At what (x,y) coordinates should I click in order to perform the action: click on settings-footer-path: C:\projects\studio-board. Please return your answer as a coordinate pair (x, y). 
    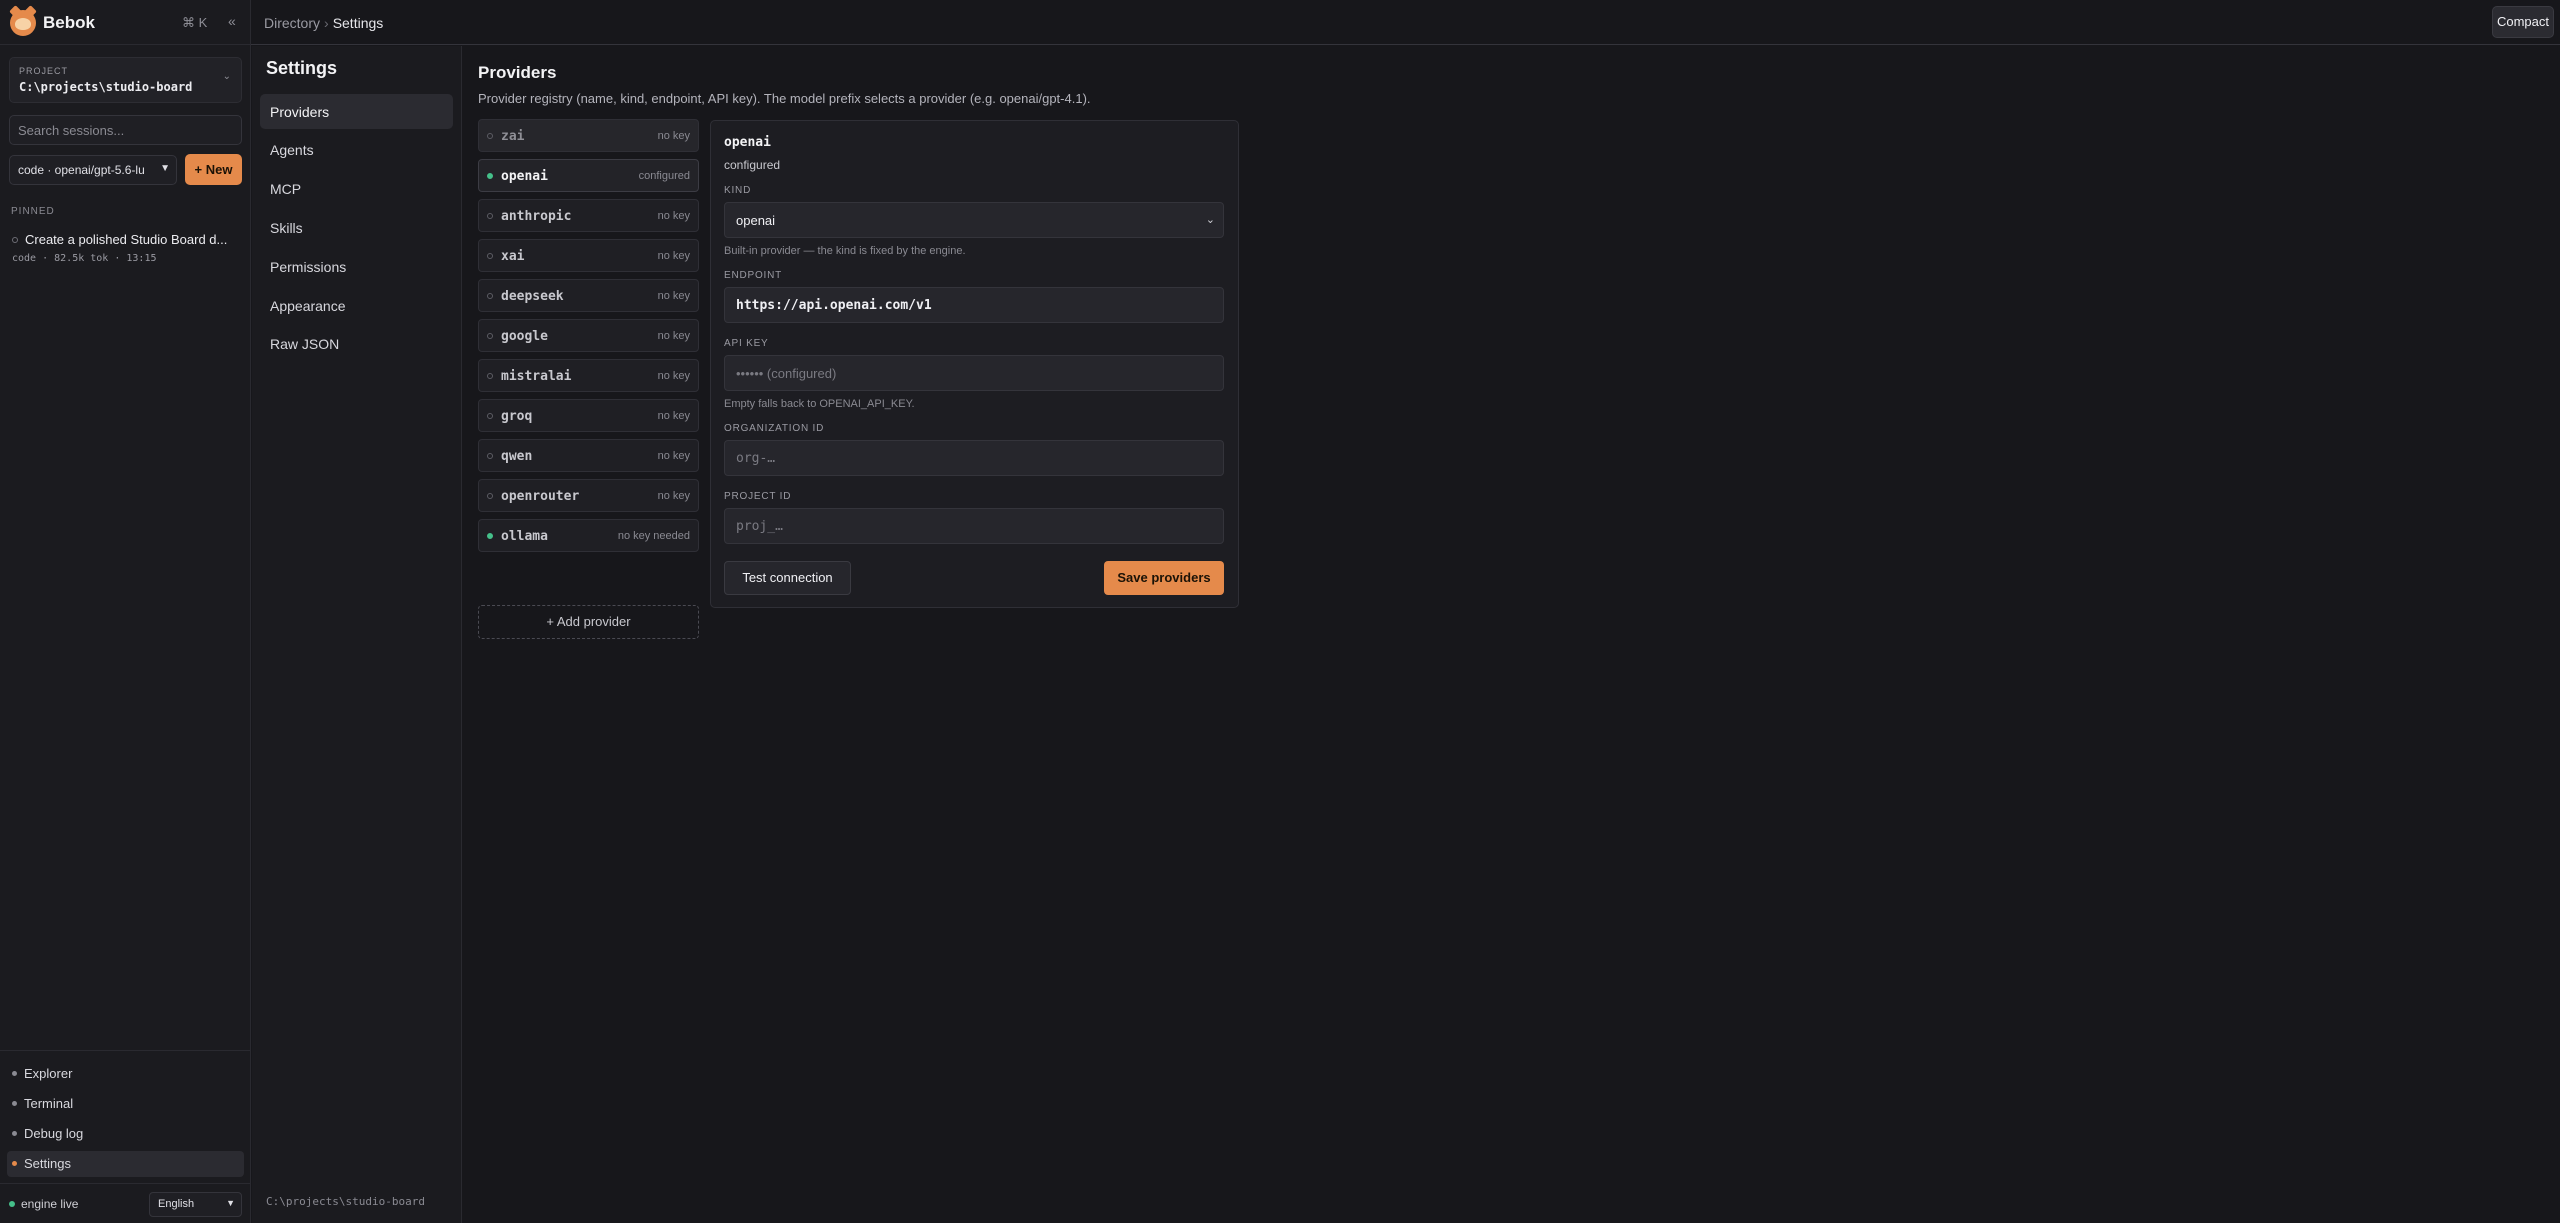
    Looking at the image, I should click on (345, 1201).